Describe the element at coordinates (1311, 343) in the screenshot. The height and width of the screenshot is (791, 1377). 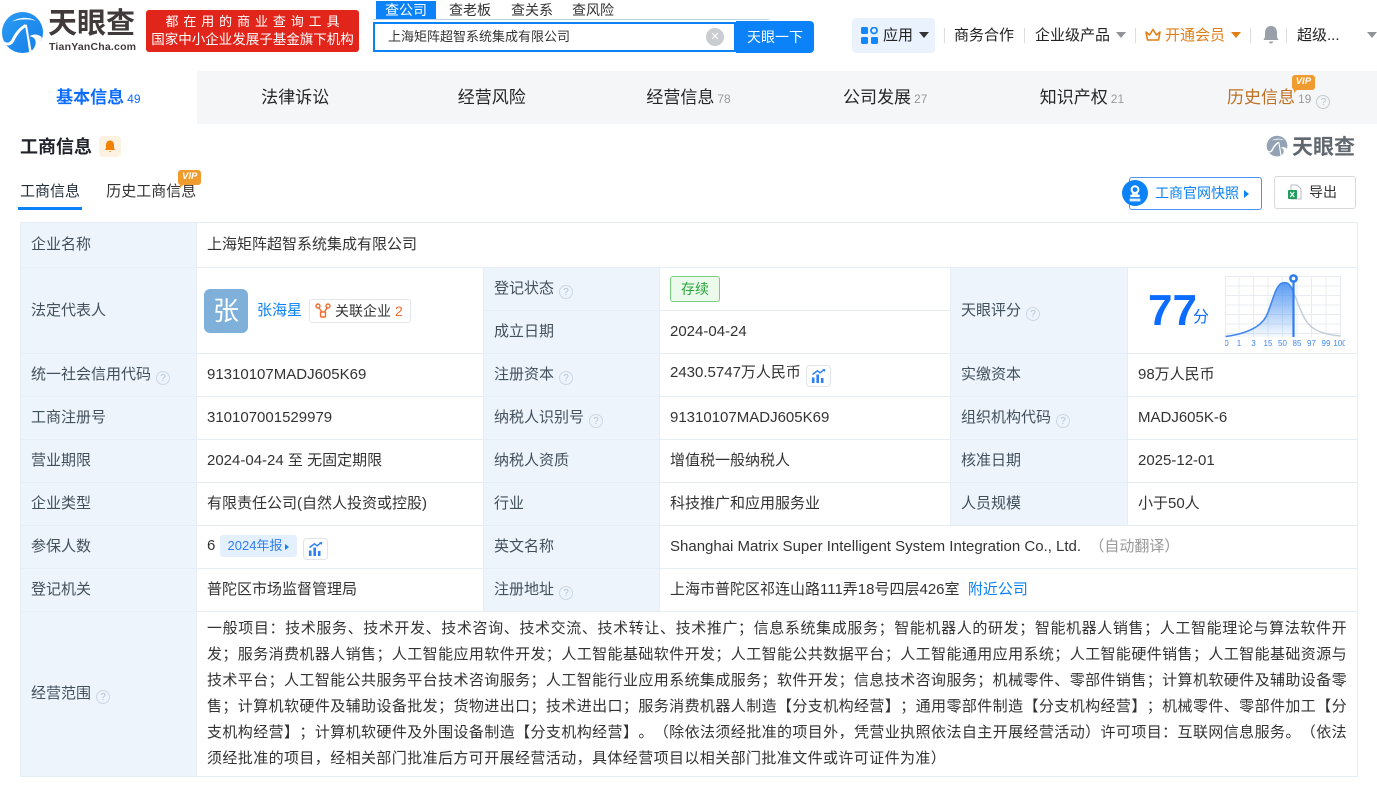
I see `svg-text: 97` at that location.